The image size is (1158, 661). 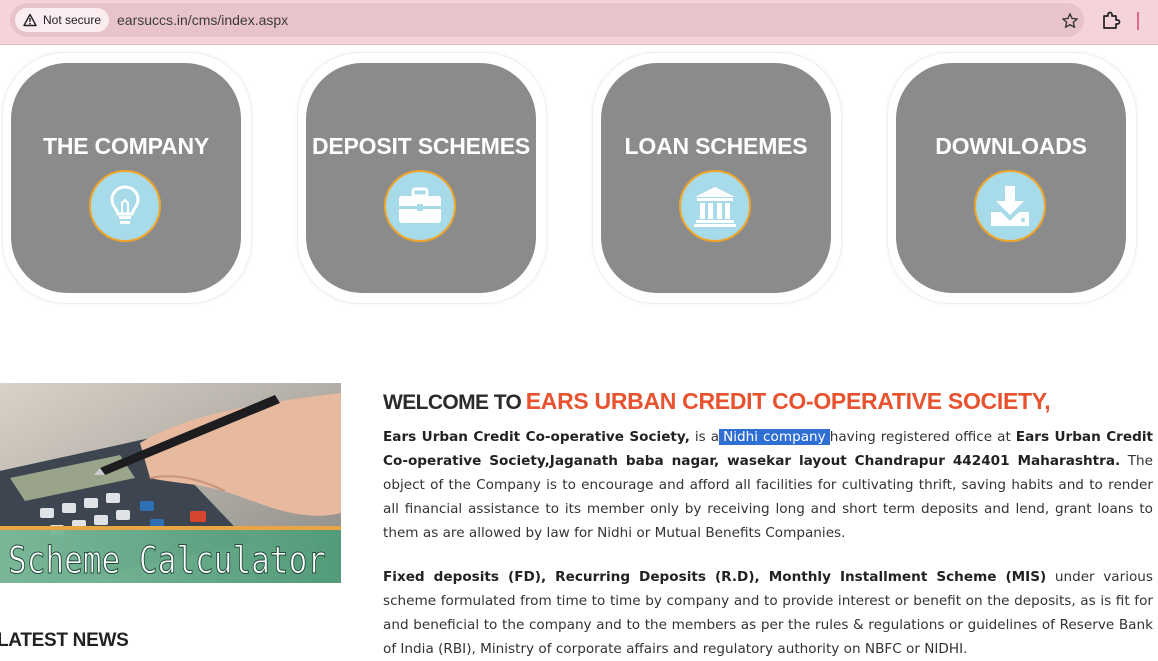 I want to click on site-info-button: Not secure, so click(x=62, y=20).